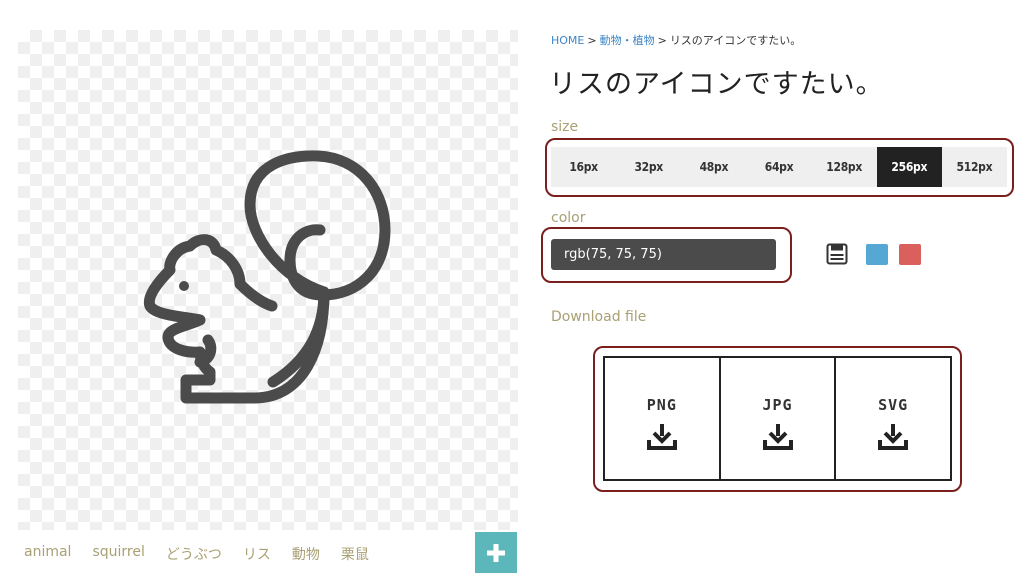 This screenshot has height=586, width=1024. What do you see at coordinates (735, 40) in the screenshot?
I see `breadcrumb-current: リスのアイコンですたい。` at bounding box center [735, 40].